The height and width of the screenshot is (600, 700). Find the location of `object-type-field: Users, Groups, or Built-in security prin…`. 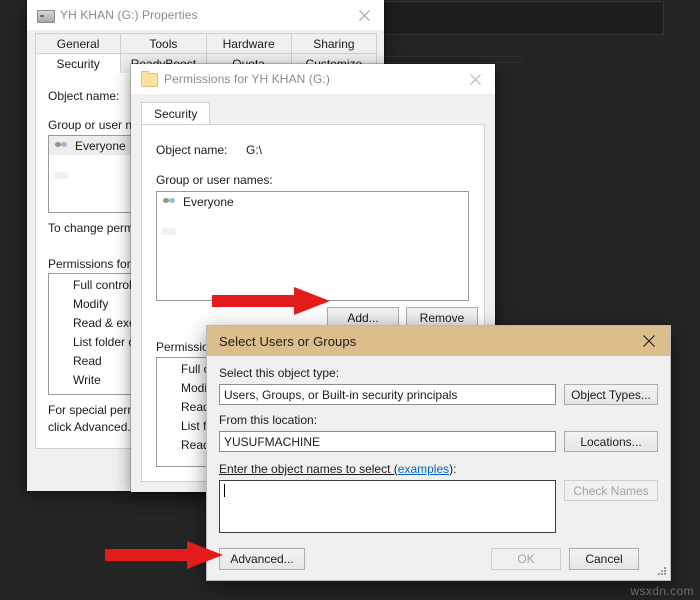

object-type-field: Users, Groups, or Built-in security prin… is located at coordinates (387, 394).